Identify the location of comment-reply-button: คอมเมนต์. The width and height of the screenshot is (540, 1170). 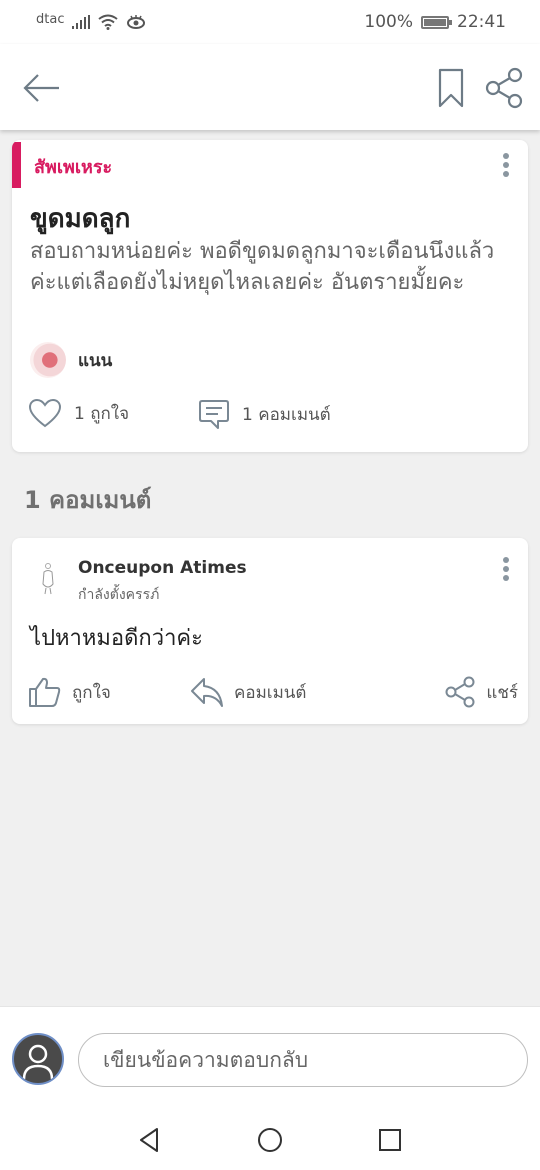
(248, 692).